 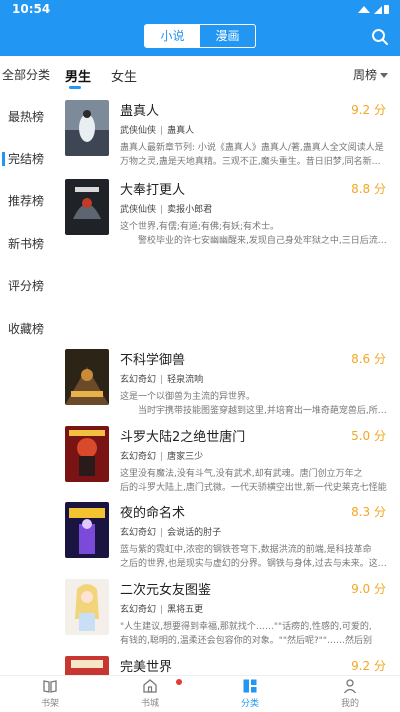 I want to click on book-meta: 玄幻奇幻 | 轻泉流响, so click(x=162, y=380).